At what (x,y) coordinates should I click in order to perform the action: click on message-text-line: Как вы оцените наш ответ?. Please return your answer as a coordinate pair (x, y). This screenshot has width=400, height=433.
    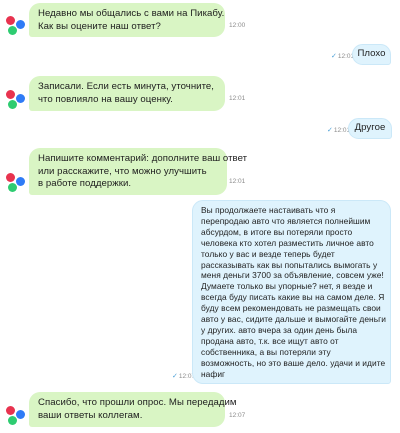
    Looking at the image, I should click on (99, 26).